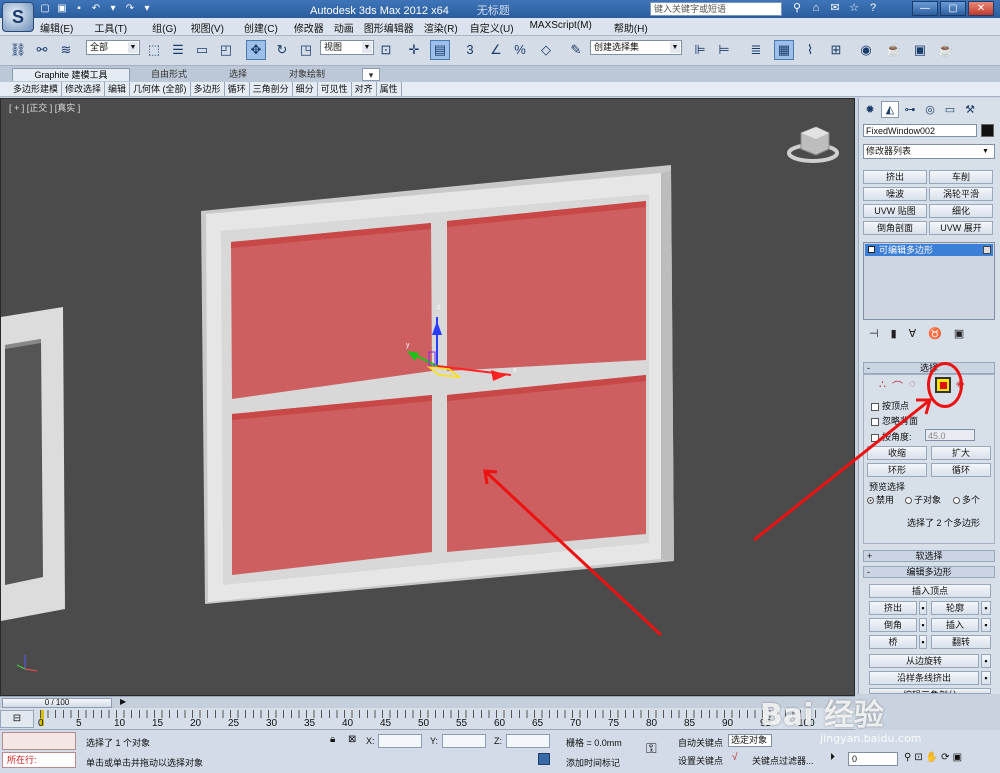 The width and height of the screenshot is (1000, 773). I want to click on menu-item: 视图(V), so click(207, 27).